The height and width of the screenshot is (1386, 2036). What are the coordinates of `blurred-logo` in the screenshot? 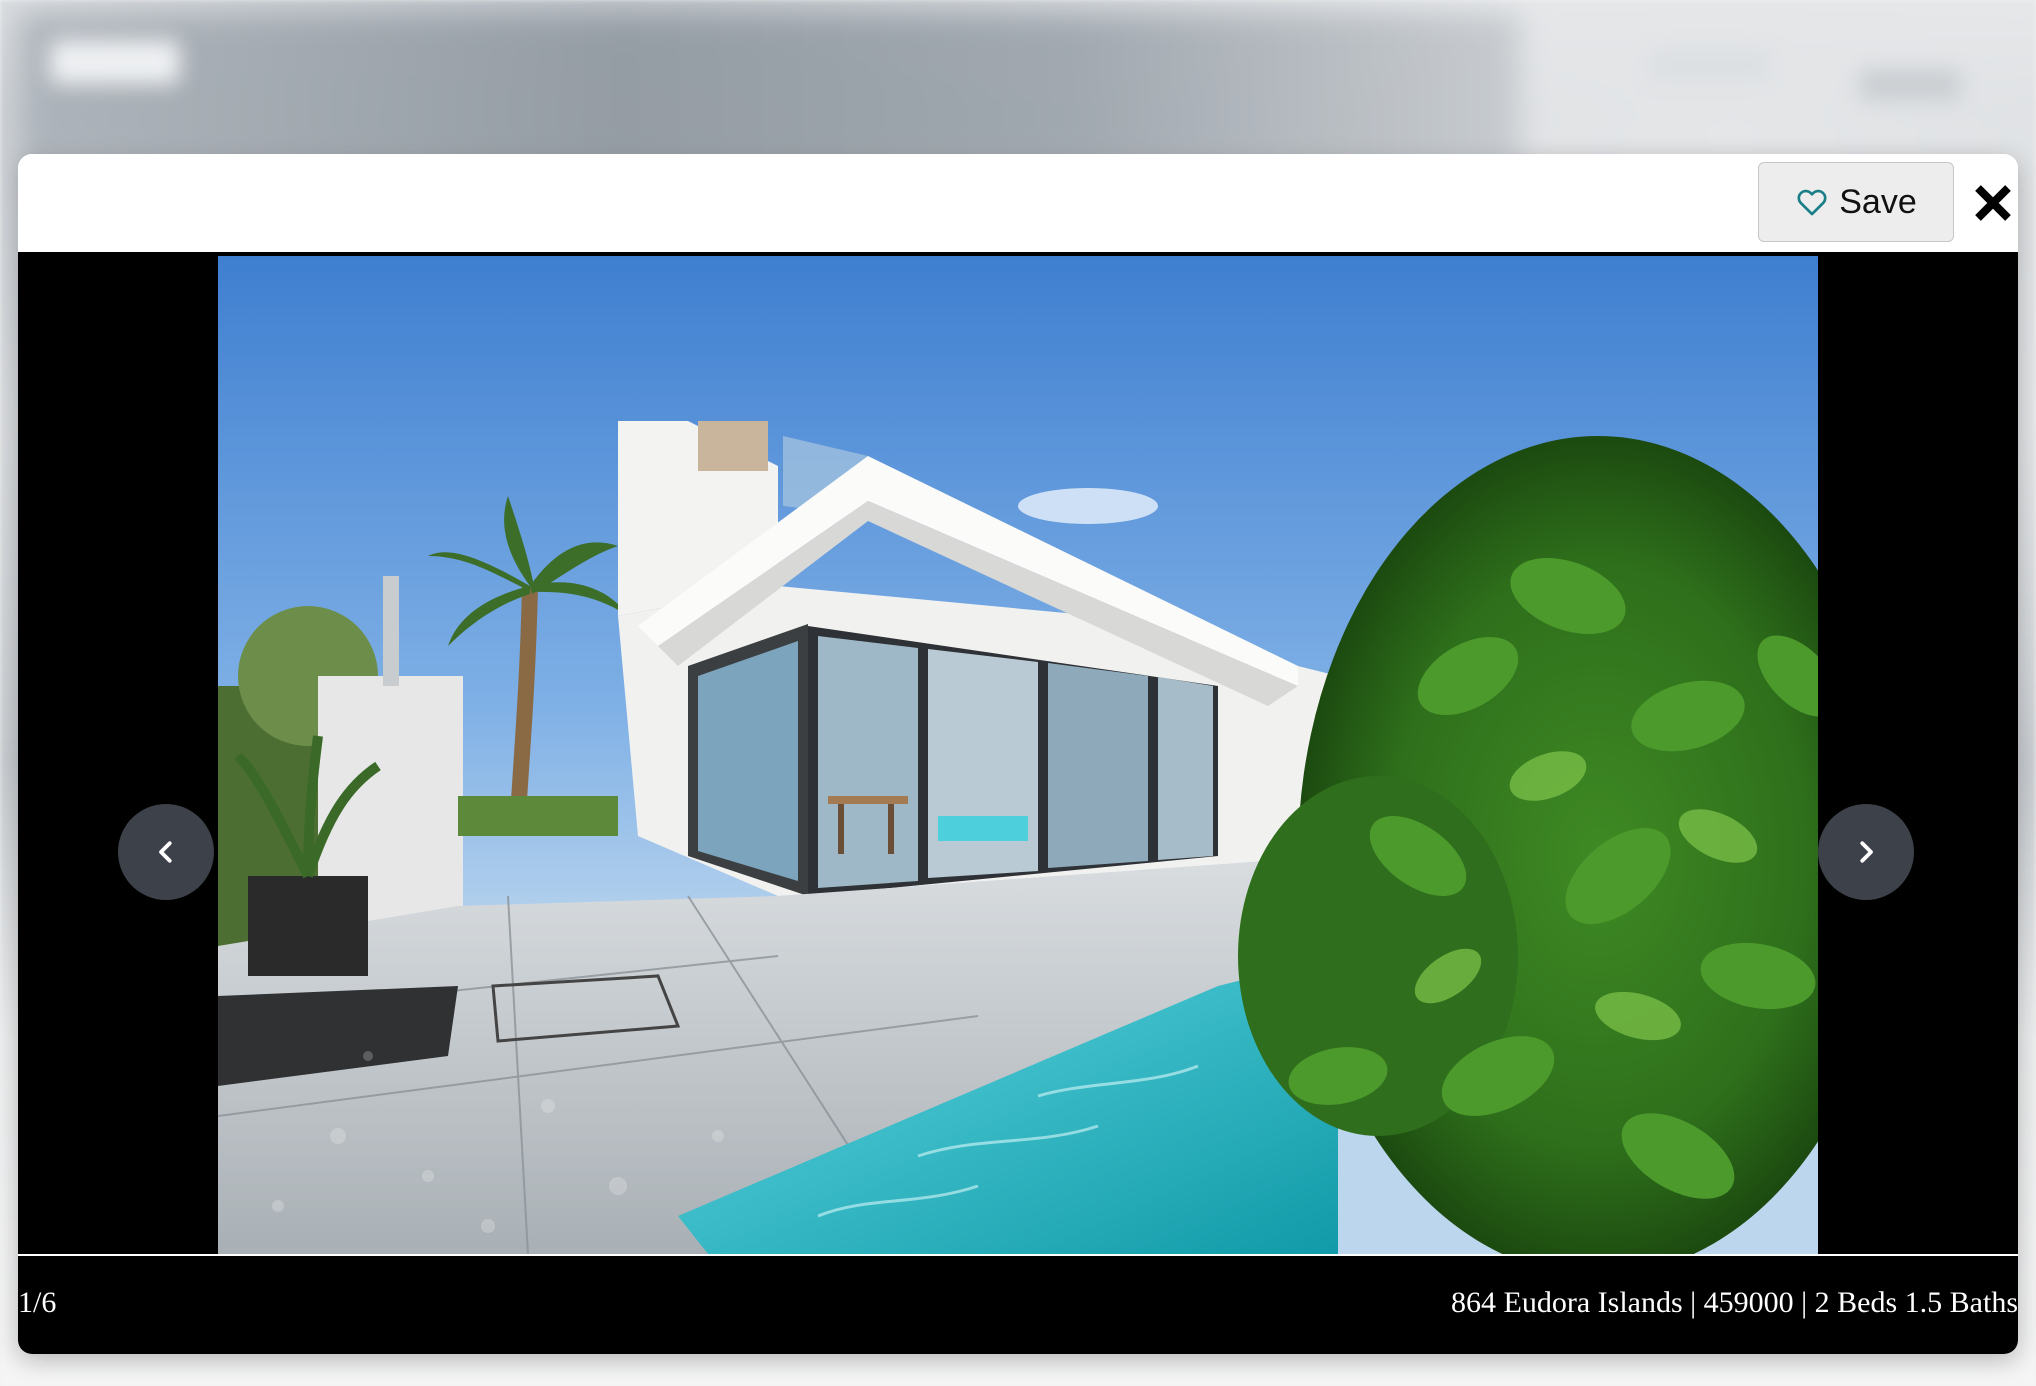 It's located at (115, 62).